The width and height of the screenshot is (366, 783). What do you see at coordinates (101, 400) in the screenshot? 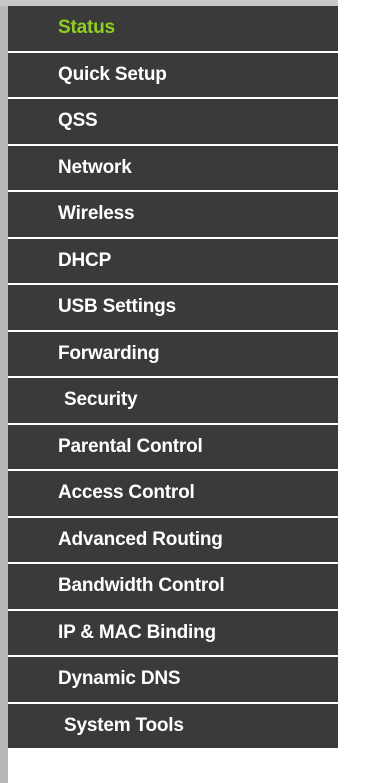
I see `menu-item-label: Security` at bounding box center [101, 400].